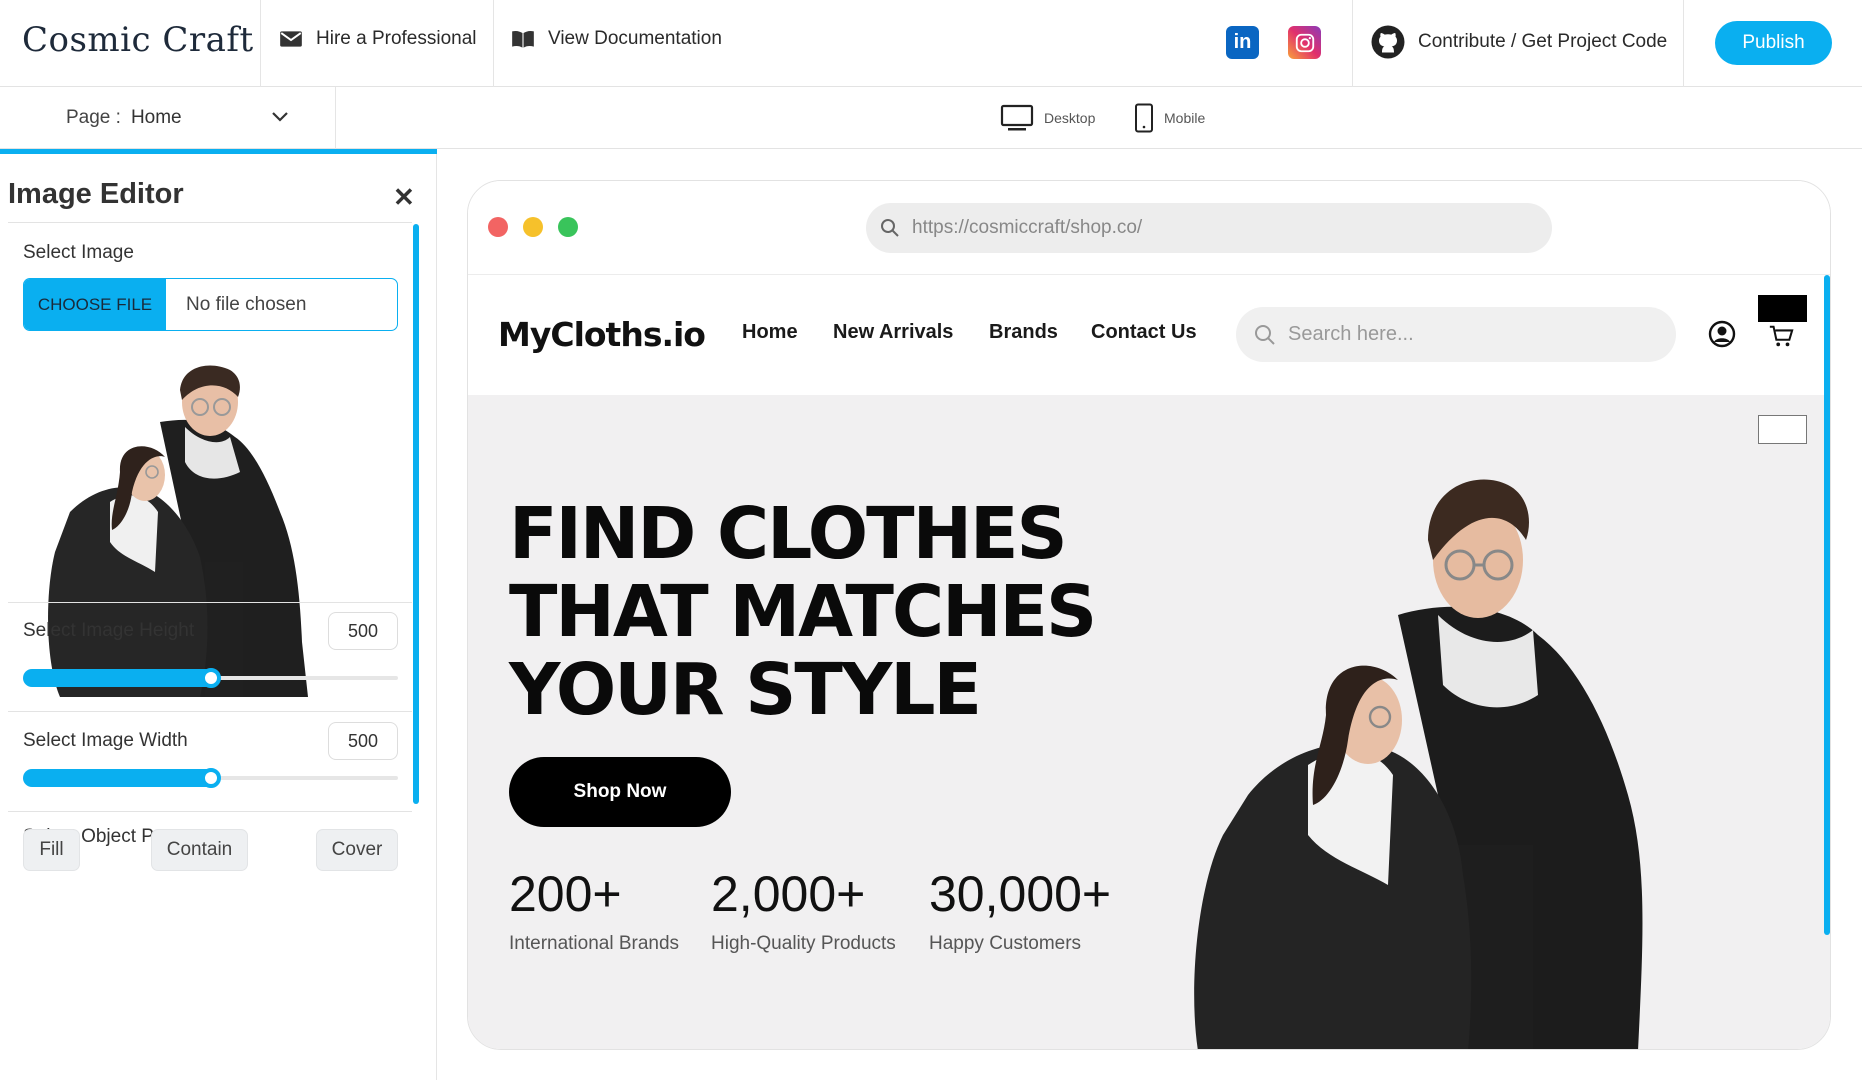  Describe the element at coordinates (745, 689) in the screenshot. I see `hero-line-3: YOUR STYLE` at that location.